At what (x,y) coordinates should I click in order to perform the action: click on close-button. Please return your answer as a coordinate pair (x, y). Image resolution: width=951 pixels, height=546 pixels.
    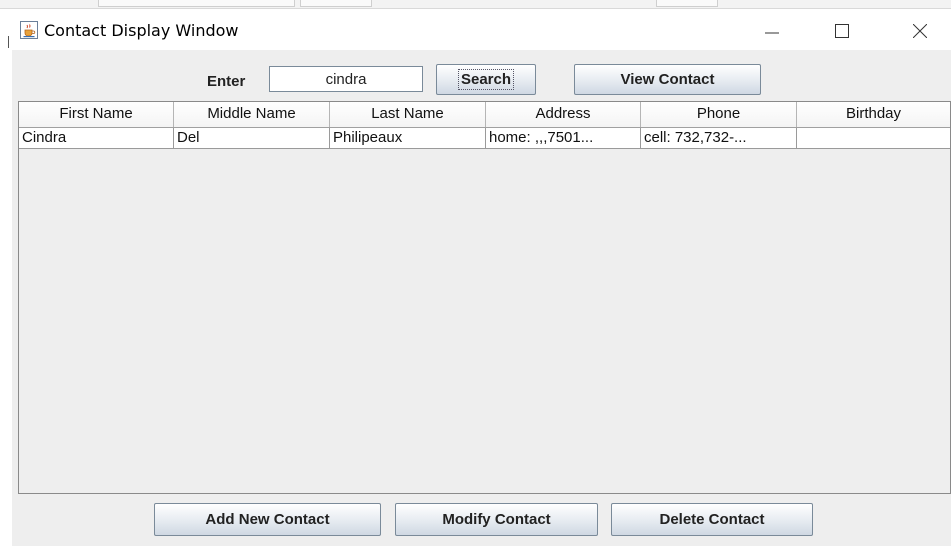
    Looking at the image, I should click on (920, 31).